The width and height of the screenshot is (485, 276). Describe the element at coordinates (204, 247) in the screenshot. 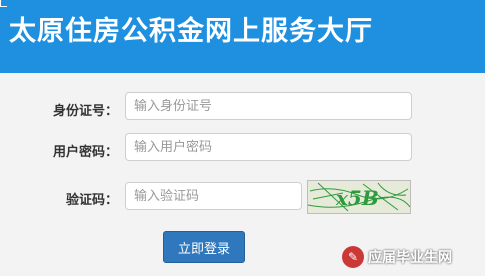

I see `login-button: 立即登录` at that location.